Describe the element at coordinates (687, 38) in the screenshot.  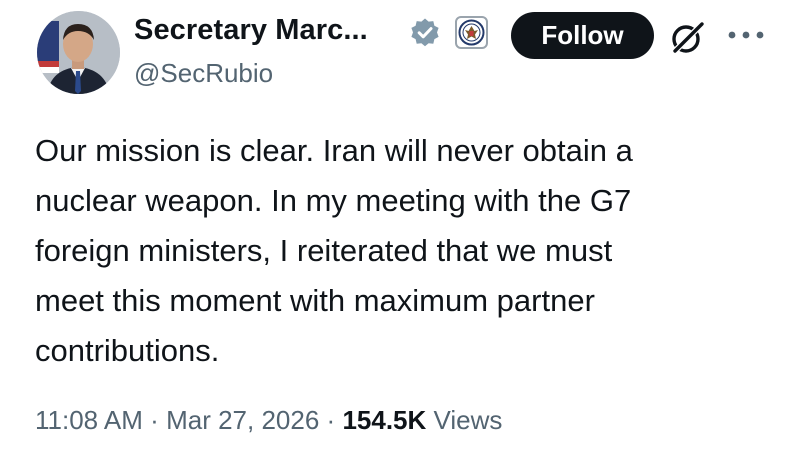
I see `grok-icon` at that location.